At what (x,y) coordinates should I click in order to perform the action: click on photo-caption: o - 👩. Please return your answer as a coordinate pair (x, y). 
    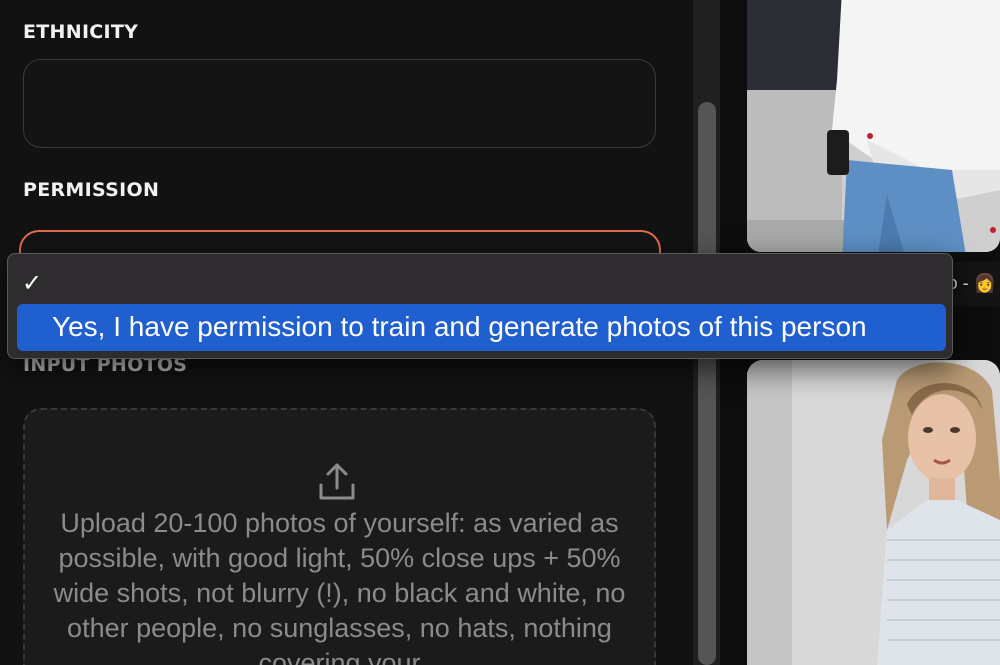
    Looking at the image, I should click on (971, 283).